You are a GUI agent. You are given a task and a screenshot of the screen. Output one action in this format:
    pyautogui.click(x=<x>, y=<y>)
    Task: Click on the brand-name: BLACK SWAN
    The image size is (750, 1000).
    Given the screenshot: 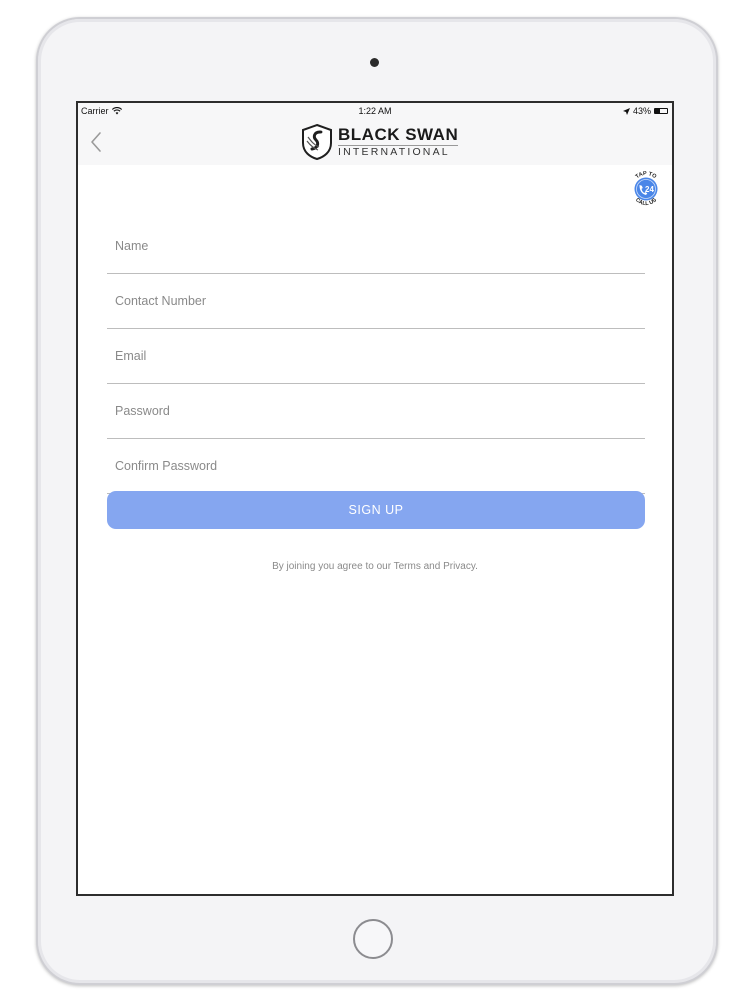 What is the action you would take?
    pyautogui.click(x=398, y=135)
    